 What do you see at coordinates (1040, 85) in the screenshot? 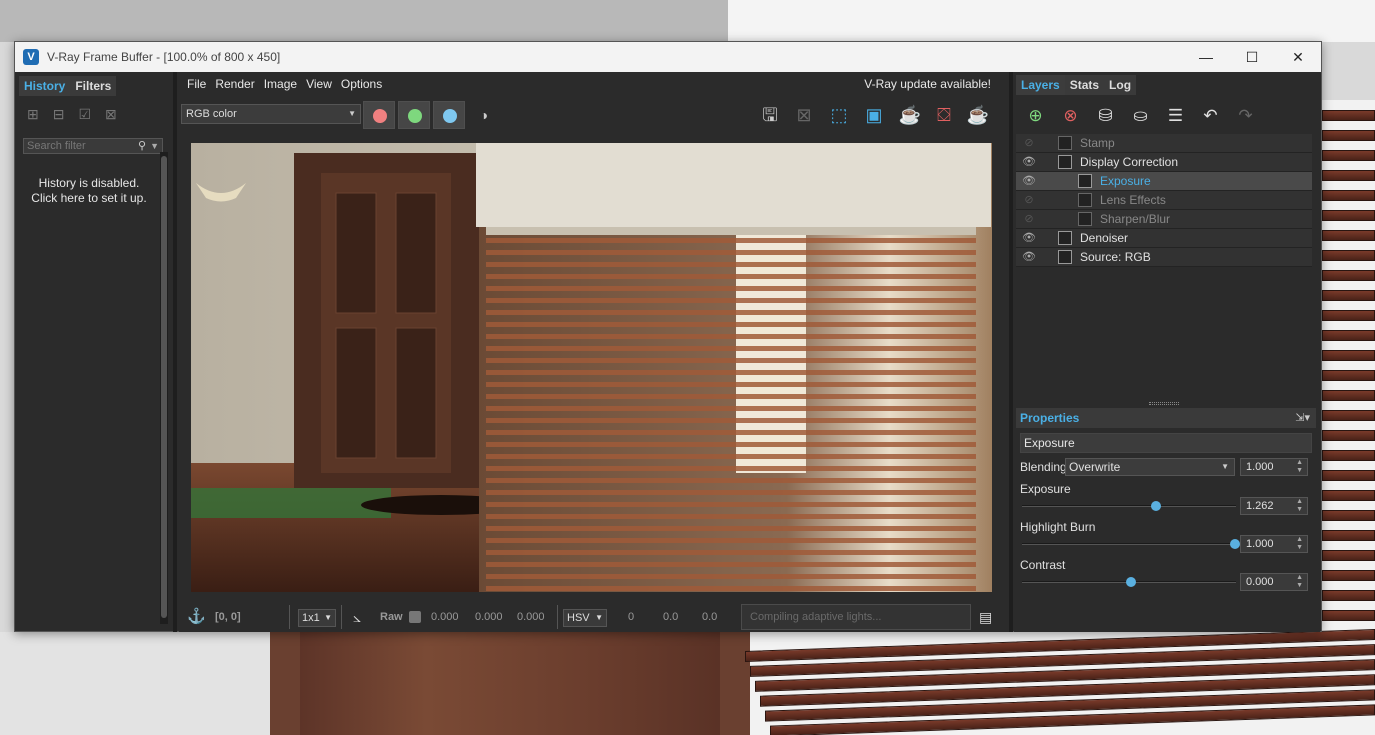
I see `tab-layers: Layers` at bounding box center [1040, 85].